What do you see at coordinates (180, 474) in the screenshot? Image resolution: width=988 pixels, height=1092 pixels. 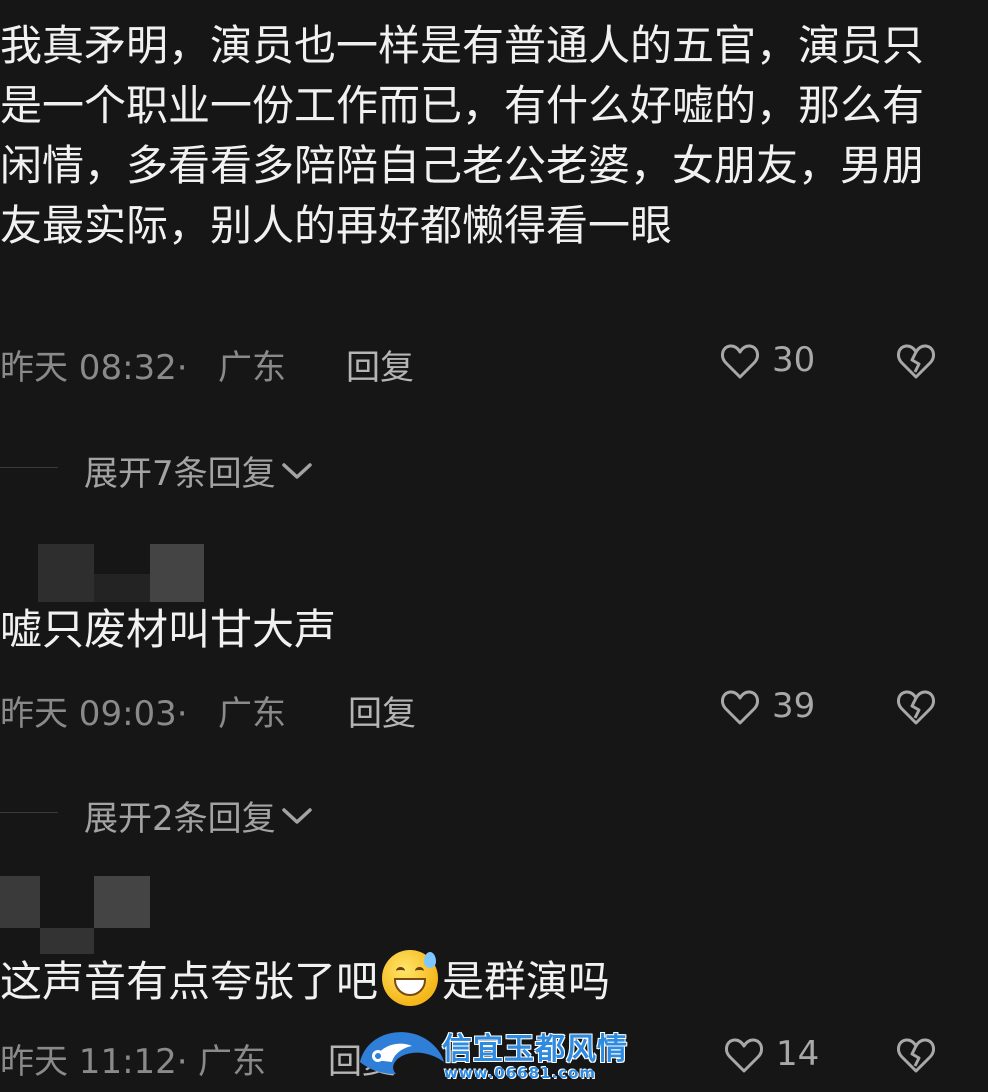 I see `comment-1-expand-label: 展开7条回复` at bounding box center [180, 474].